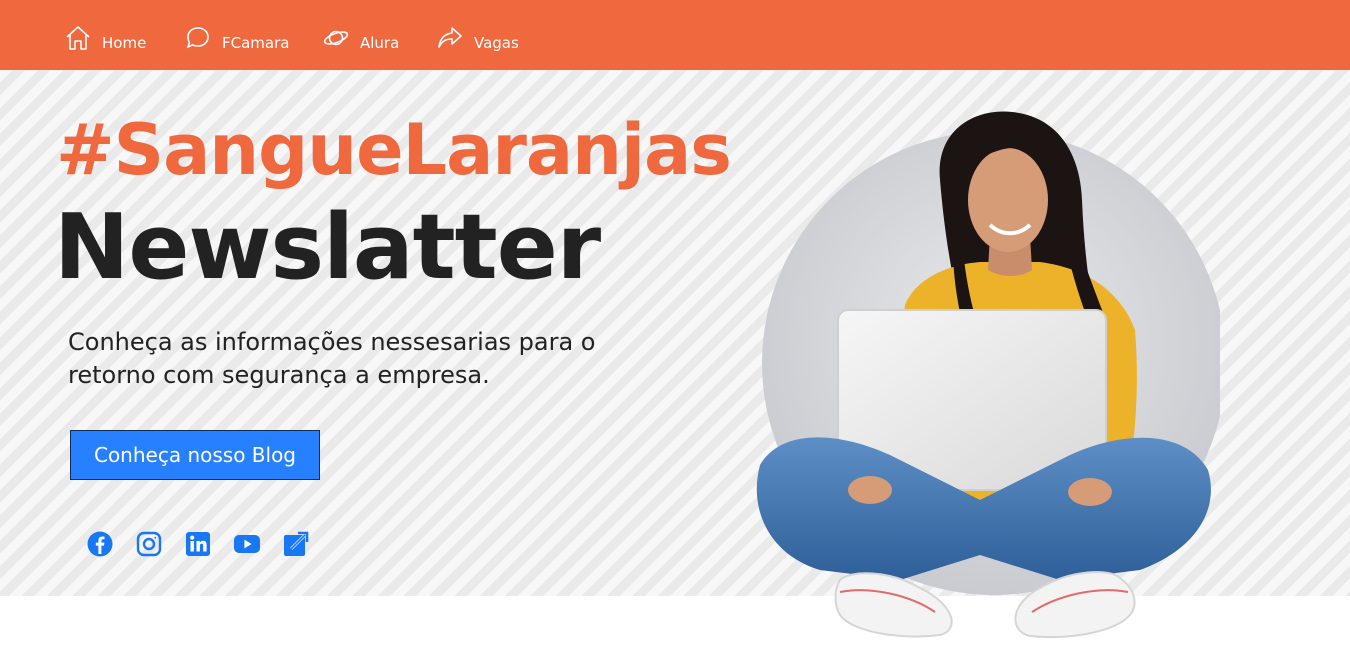  Describe the element at coordinates (100, 544) in the screenshot. I see `facebook-icon` at that location.